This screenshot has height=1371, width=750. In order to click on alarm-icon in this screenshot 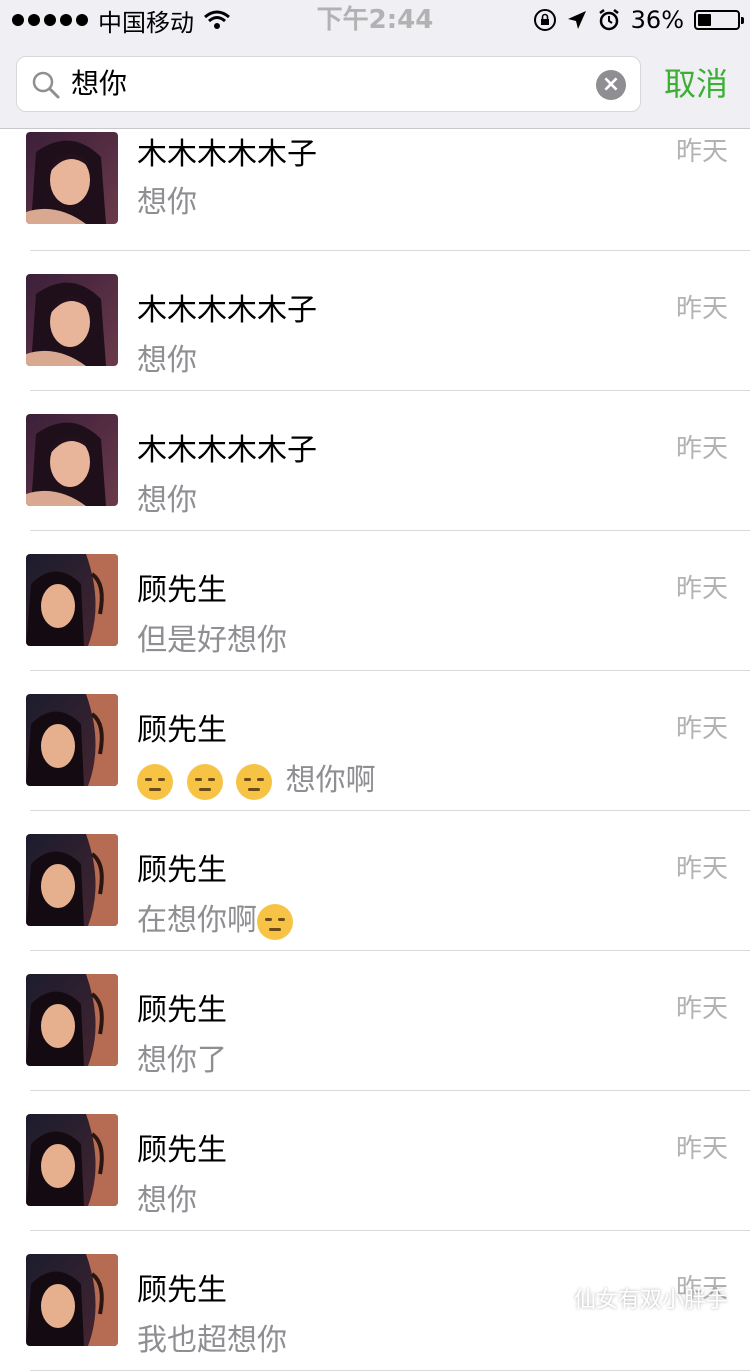, I will do `click(608, 20)`.